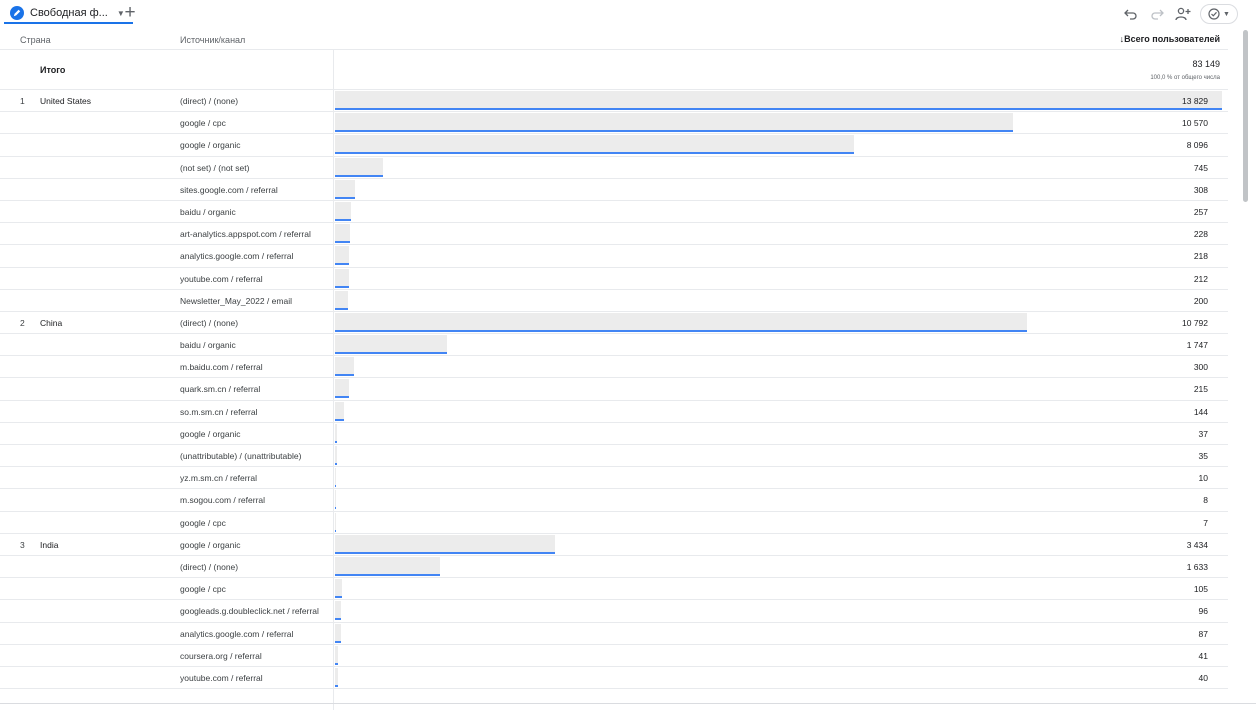 This screenshot has height=710, width=1256. Describe the element at coordinates (22, 544) in the screenshot. I see `row-index: 3` at that location.